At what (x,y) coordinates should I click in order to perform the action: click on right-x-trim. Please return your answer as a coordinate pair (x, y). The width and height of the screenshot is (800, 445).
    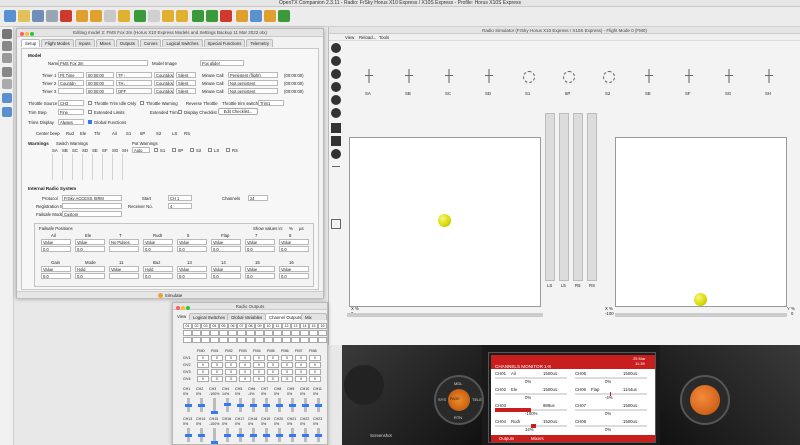
    Looking at the image, I should click on (701, 315).